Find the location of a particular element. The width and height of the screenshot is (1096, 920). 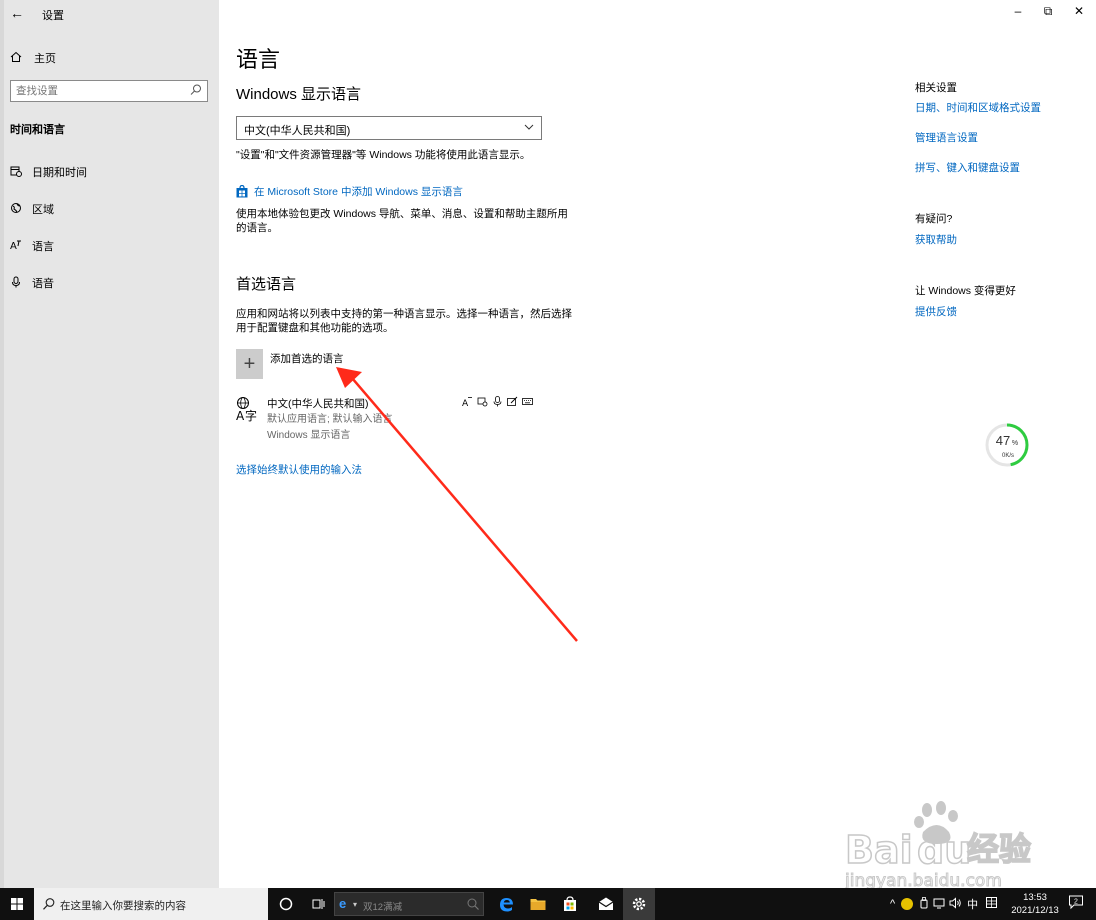

sidebar-item-label: 语言 is located at coordinates (43, 247).